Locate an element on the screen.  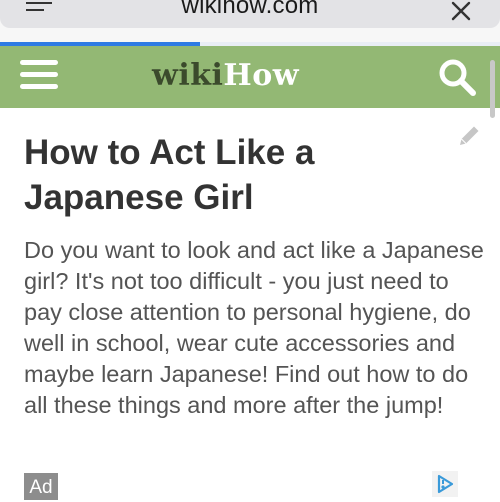
hamburger-icon is located at coordinates (39, 77).